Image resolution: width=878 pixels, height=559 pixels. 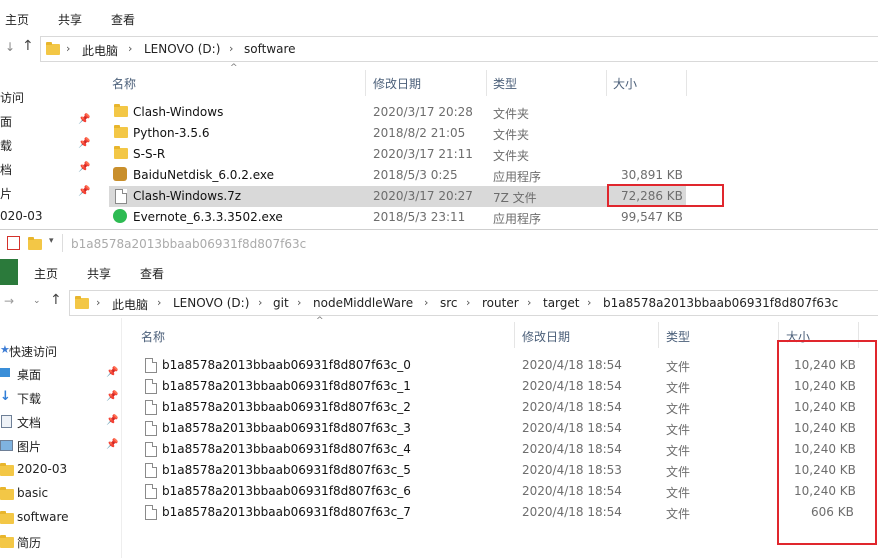 I want to click on sidebar-item-software: software, so click(x=43, y=517).